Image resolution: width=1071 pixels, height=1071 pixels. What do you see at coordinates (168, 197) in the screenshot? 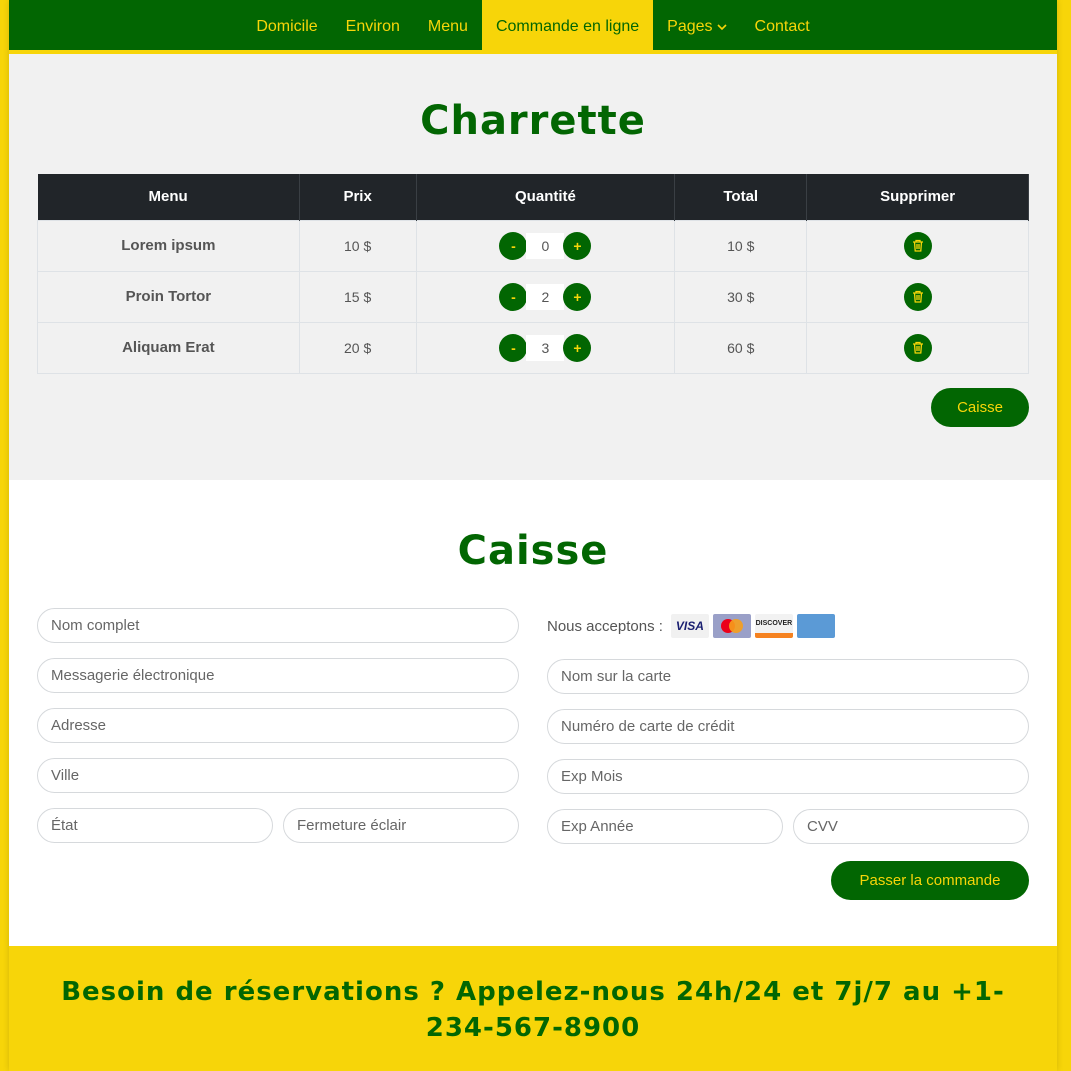
I see `header-menu: Menu` at bounding box center [168, 197].